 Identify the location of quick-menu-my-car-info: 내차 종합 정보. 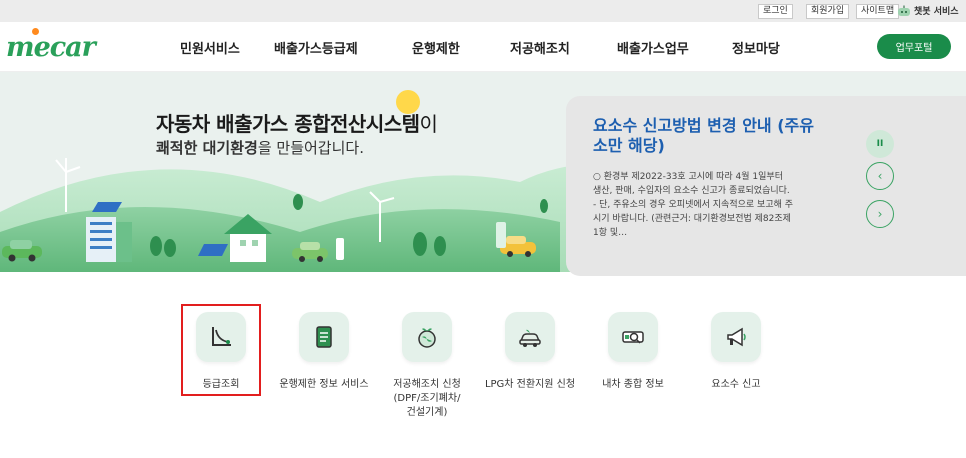
(633, 352).